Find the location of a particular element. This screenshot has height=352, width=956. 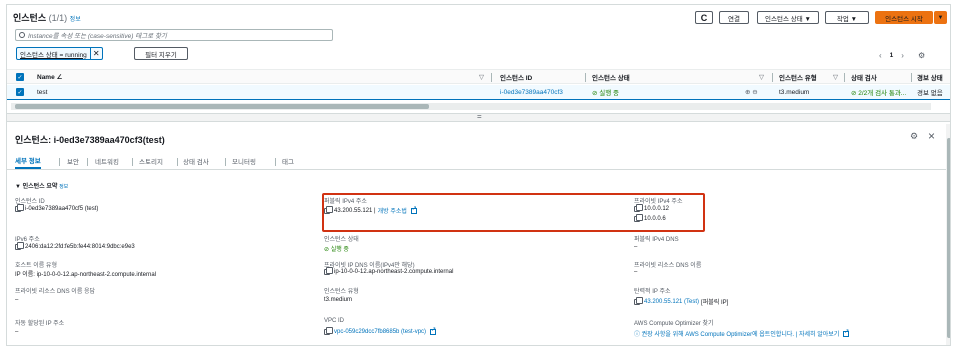

column-instance-type: 인스턴스 유형 is located at coordinates (798, 76).